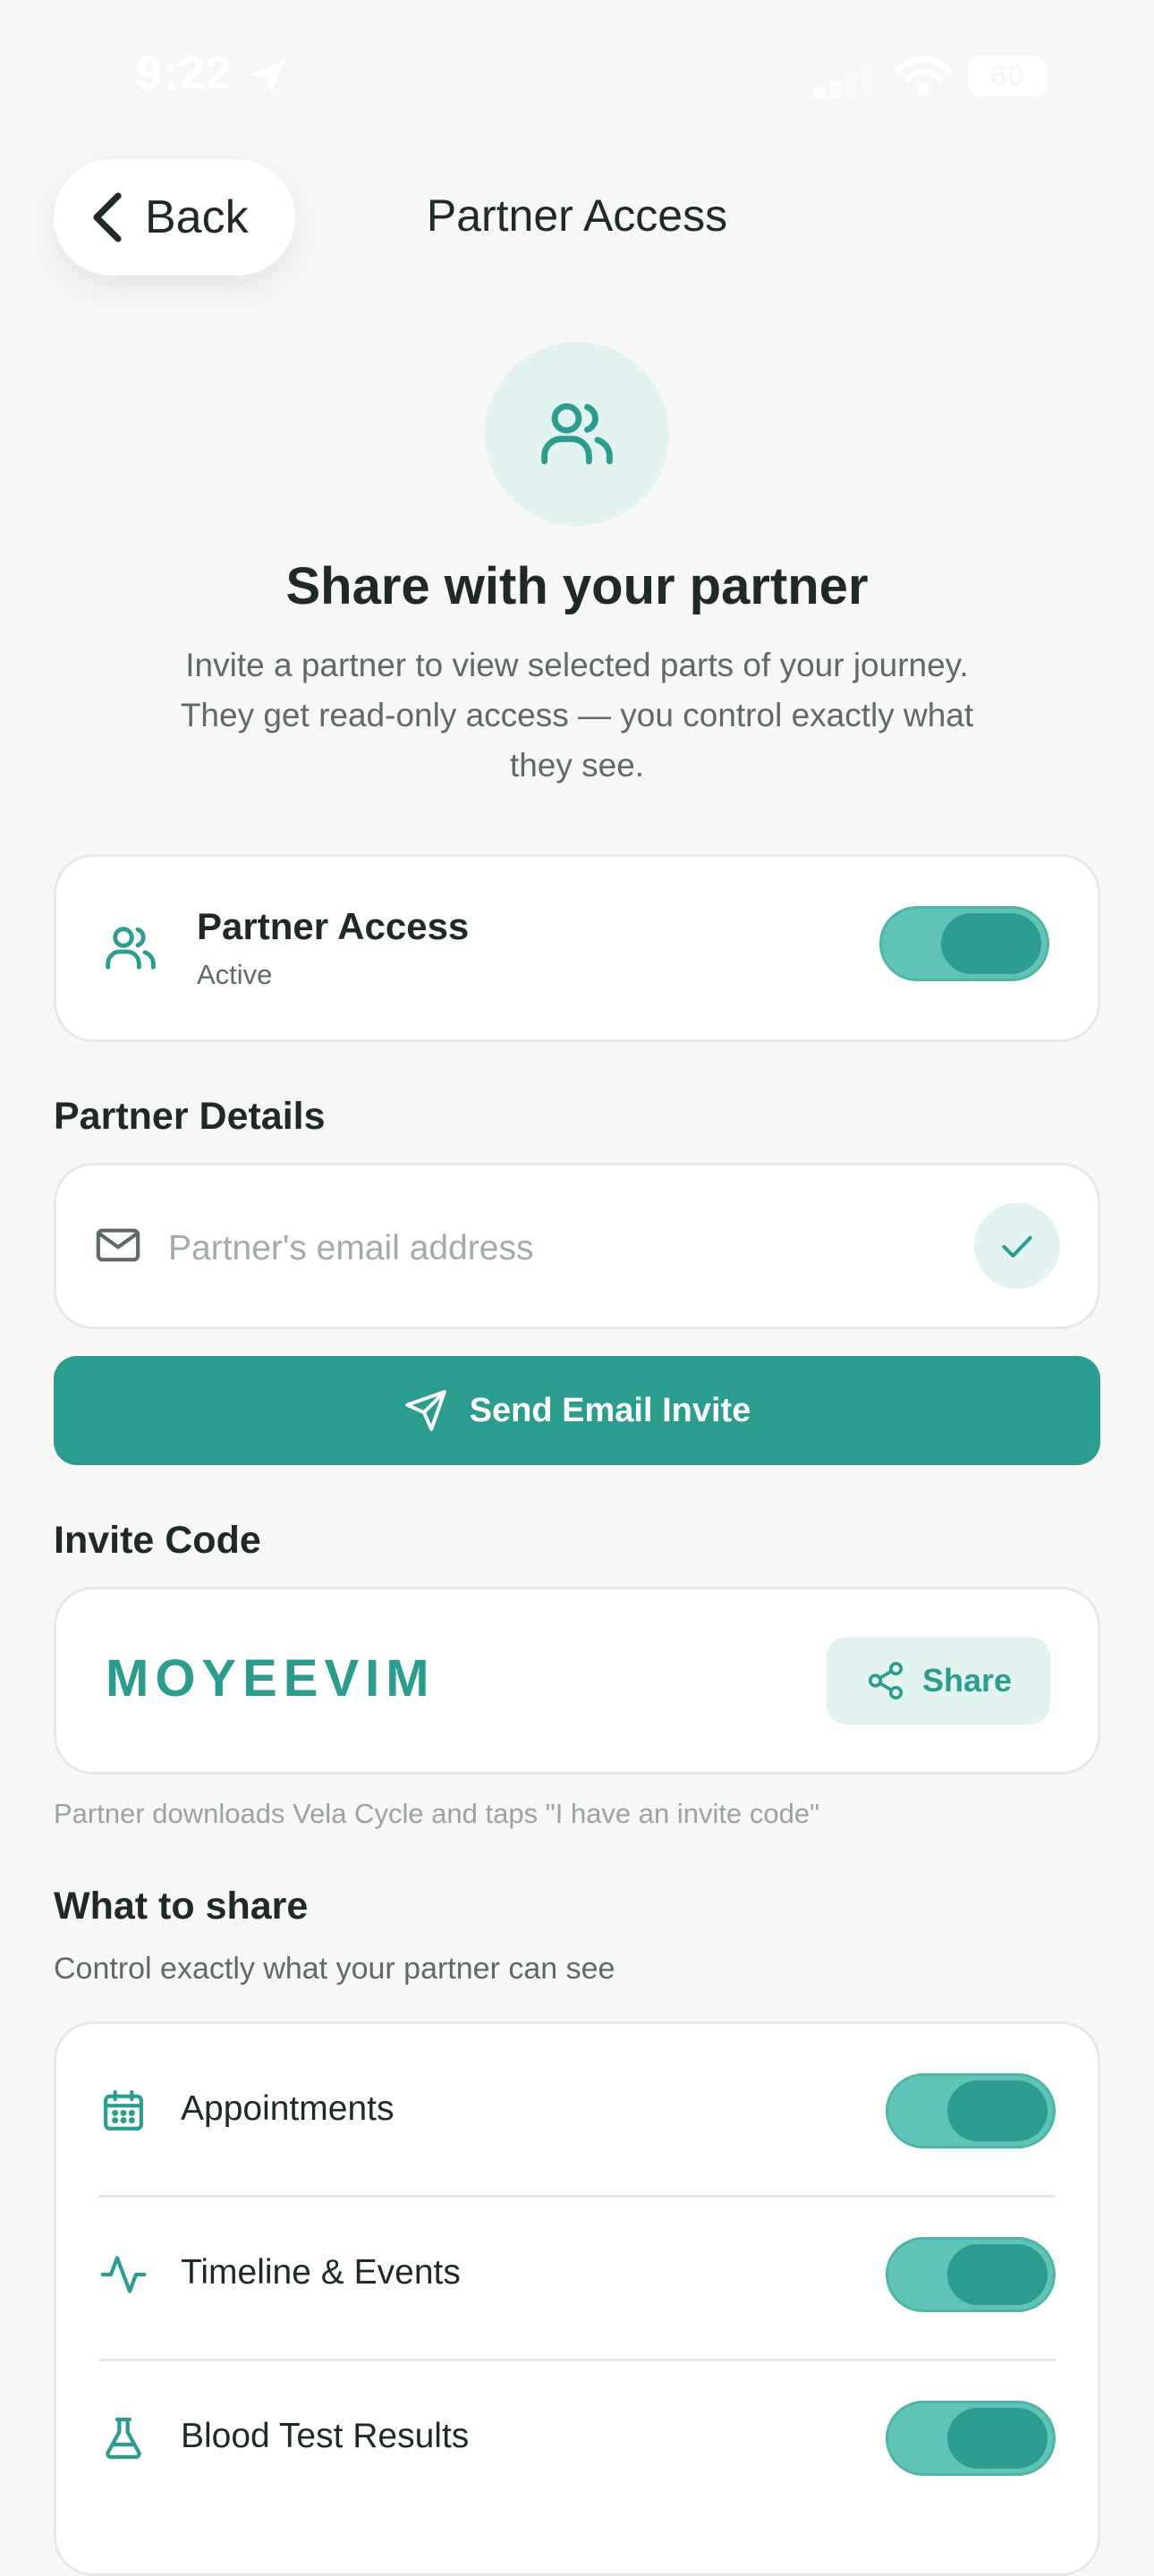  Describe the element at coordinates (123, 2274) in the screenshot. I see `activity-icon` at that location.